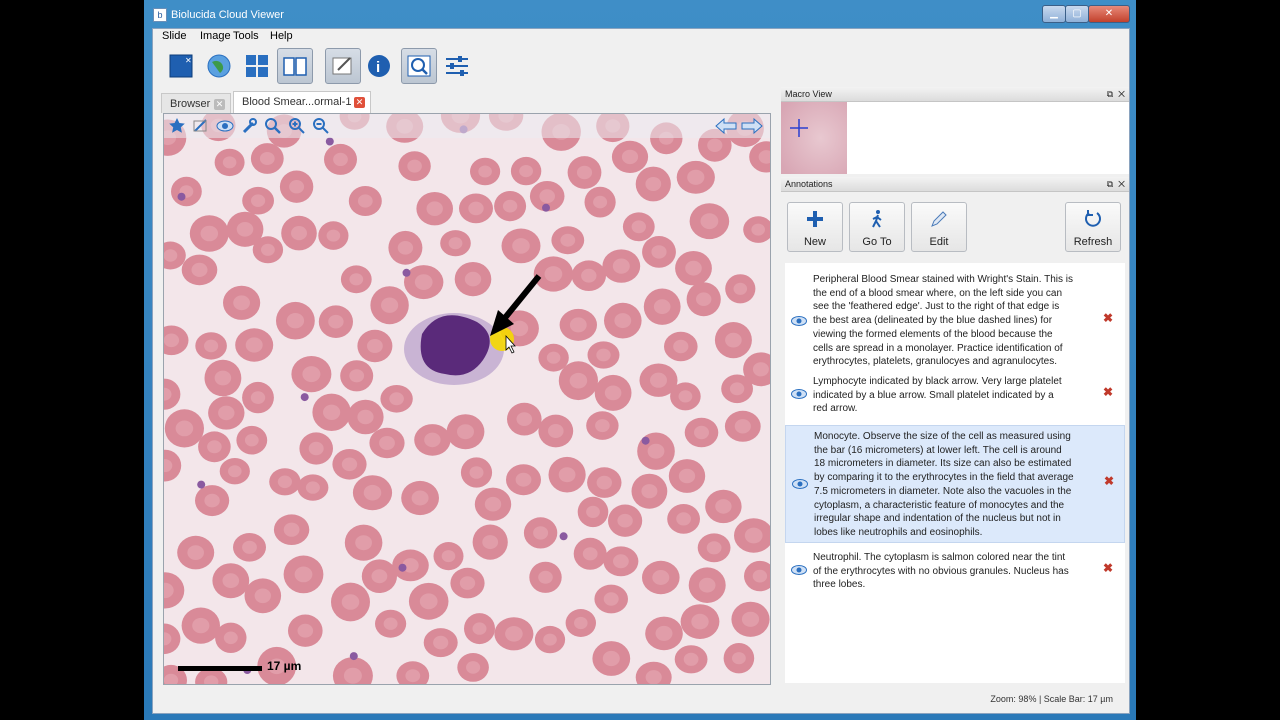  Describe the element at coordinates (955, 184) in the screenshot. I see `annotations-header: Annotations ⧉ ✕` at that location.